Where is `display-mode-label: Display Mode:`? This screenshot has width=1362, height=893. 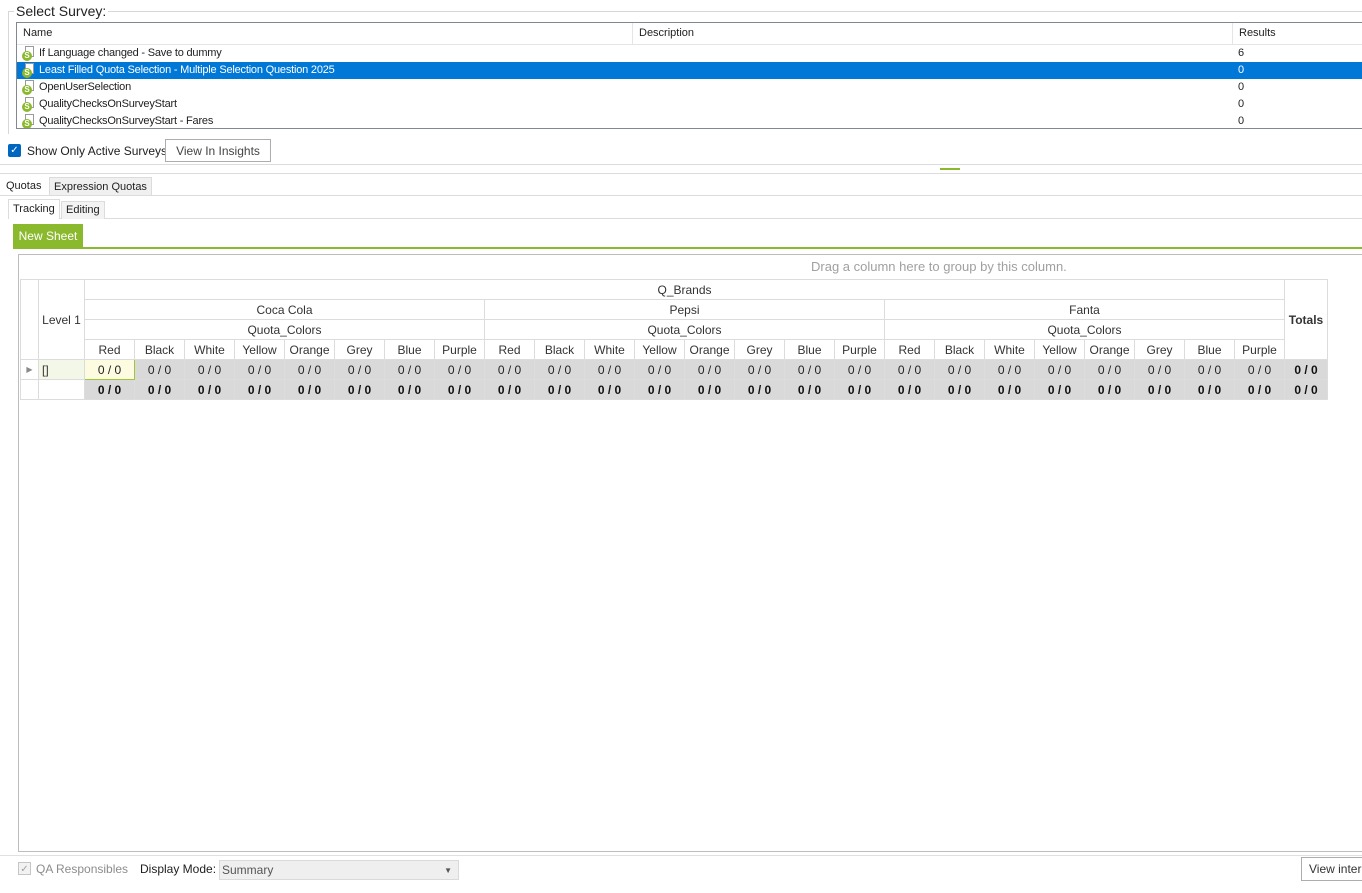
display-mode-label: Display Mode: is located at coordinates (178, 869).